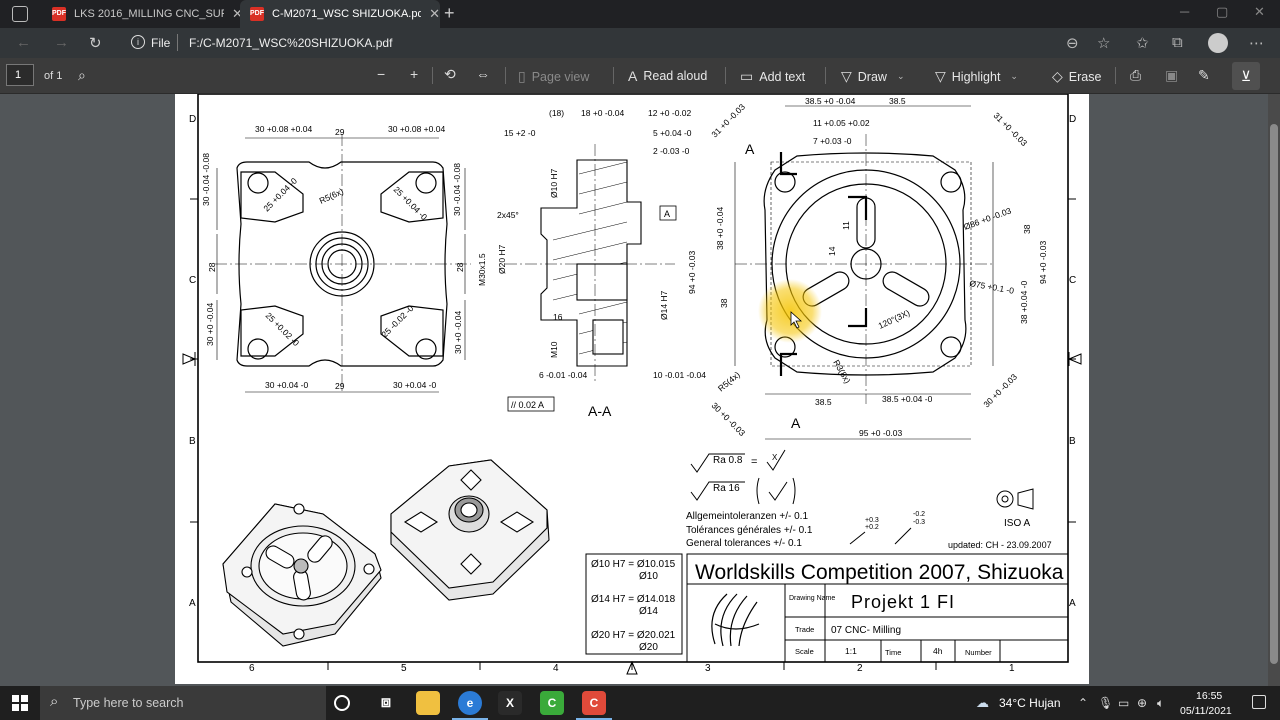 This screenshot has width=1280, height=720. What do you see at coordinates (1030, 703) in the screenshot?
I see `weather-text: 34°C Hujan` at bounding box center [1030, 703].